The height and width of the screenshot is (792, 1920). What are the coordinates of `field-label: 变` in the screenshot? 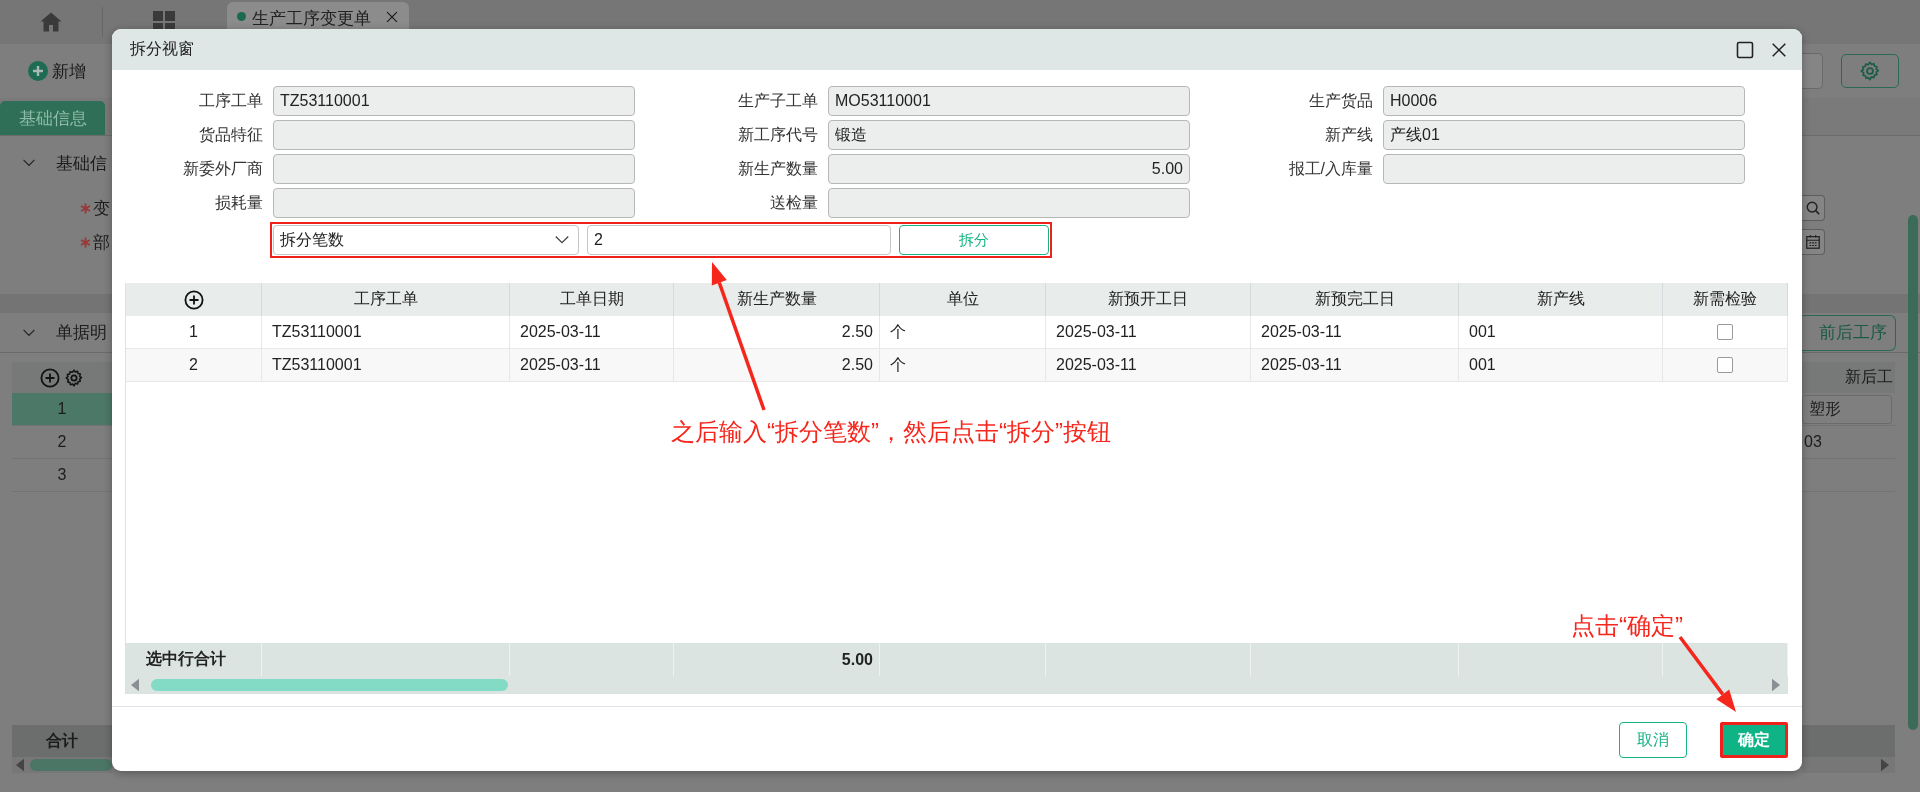 It's located at (101, 208).